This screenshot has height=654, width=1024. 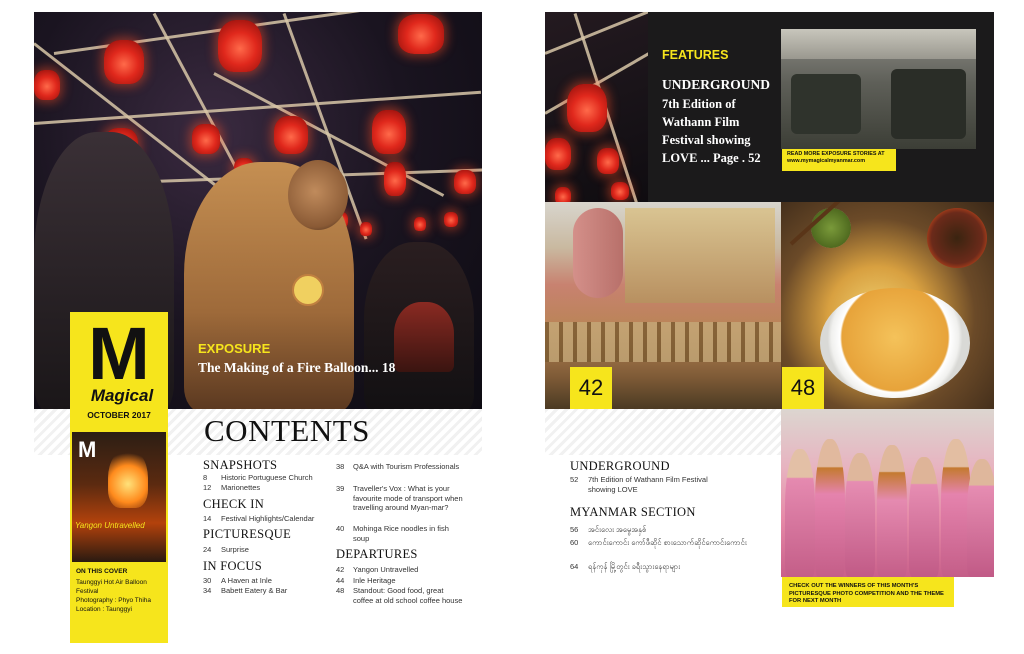 I want to click on magazine-logo: M Magical OCTOBER 2017, so click(x=119, y=370).